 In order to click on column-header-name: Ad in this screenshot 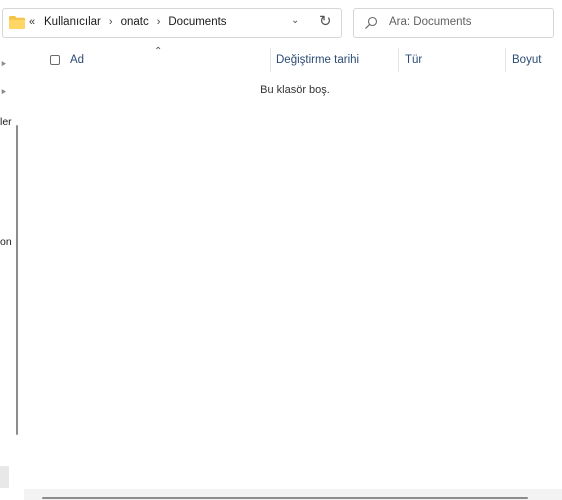, I will do `click(77, 60)`.